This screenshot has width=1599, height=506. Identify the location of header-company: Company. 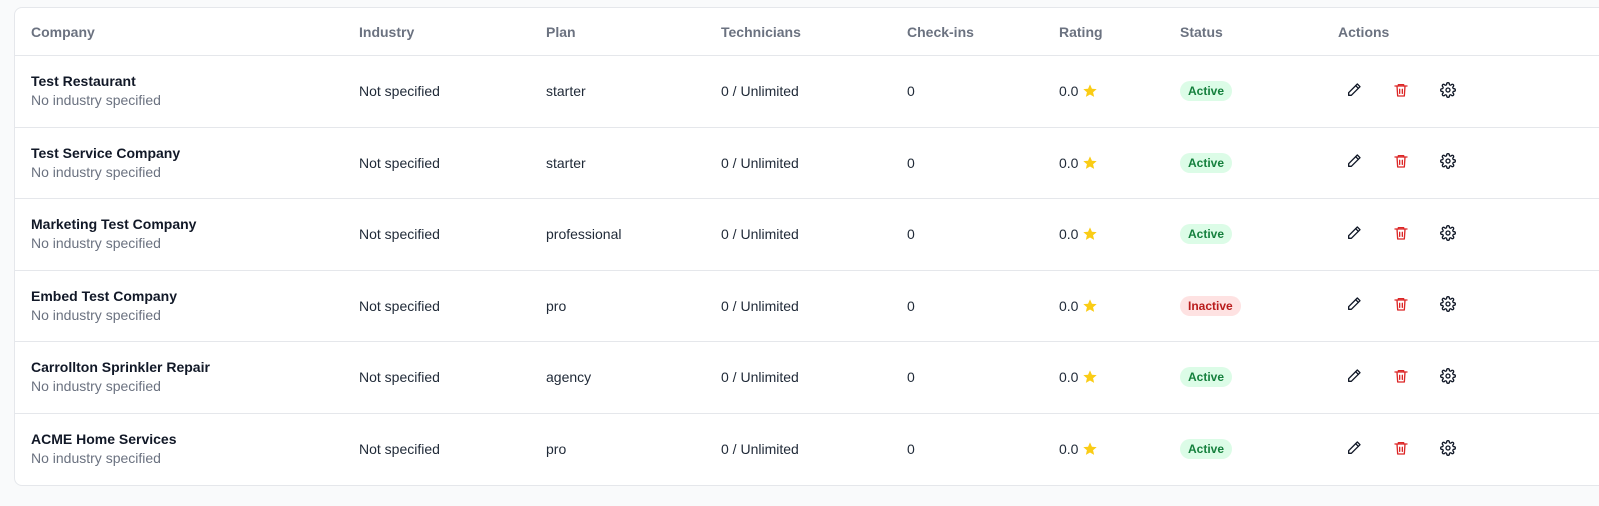
(63, 31).